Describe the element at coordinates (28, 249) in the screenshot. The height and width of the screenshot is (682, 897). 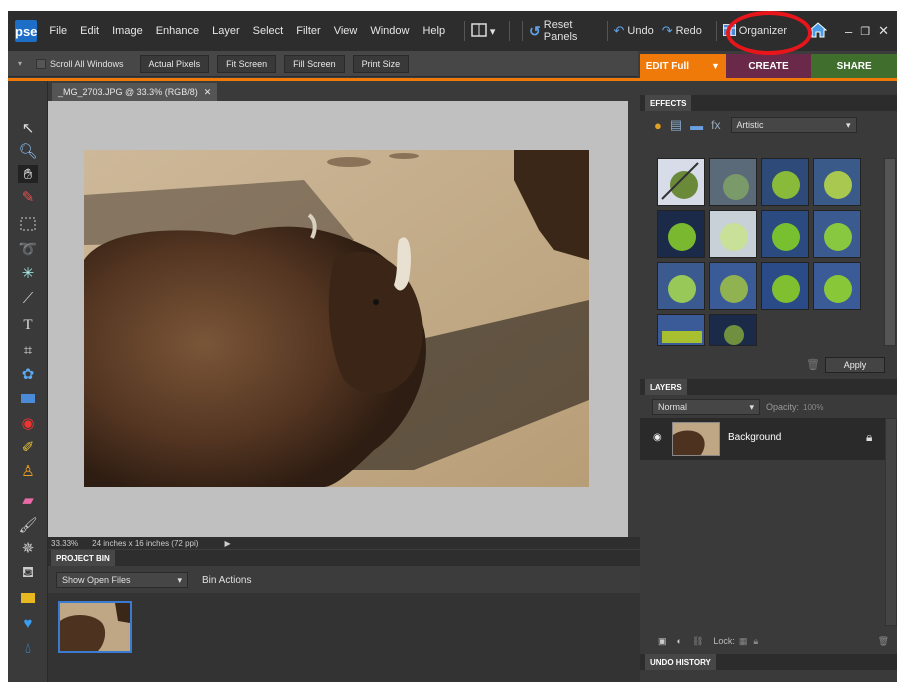
I see `lasso-tool: ➰` at that location.